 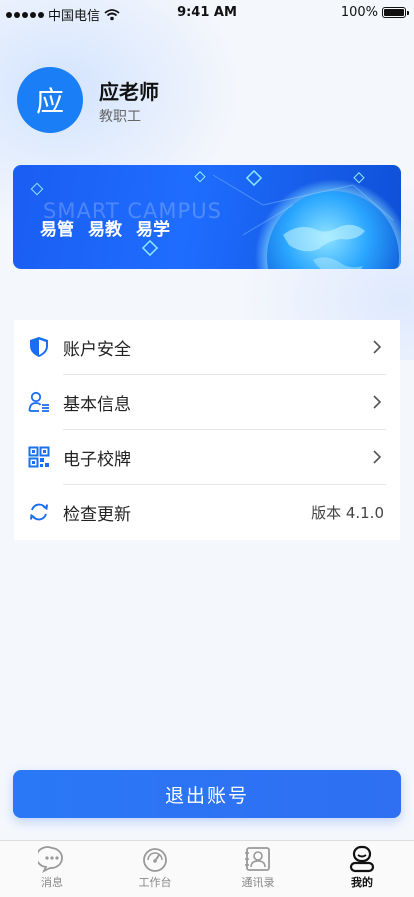 What do you see at coordinates (129, 92) in the screenshot?
I see `user-name: 应老师` at bounding box center [129, 92].